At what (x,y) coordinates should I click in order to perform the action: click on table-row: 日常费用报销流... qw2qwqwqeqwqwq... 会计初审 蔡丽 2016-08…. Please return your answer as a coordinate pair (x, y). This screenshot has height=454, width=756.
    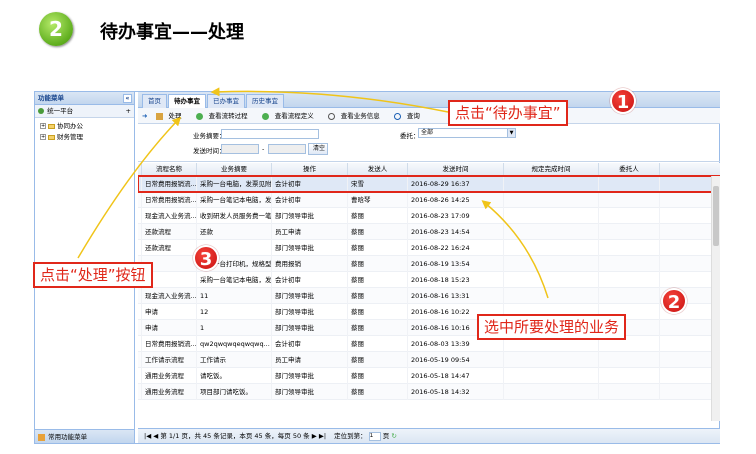
    Looking at the image, I should click on (429, 344).